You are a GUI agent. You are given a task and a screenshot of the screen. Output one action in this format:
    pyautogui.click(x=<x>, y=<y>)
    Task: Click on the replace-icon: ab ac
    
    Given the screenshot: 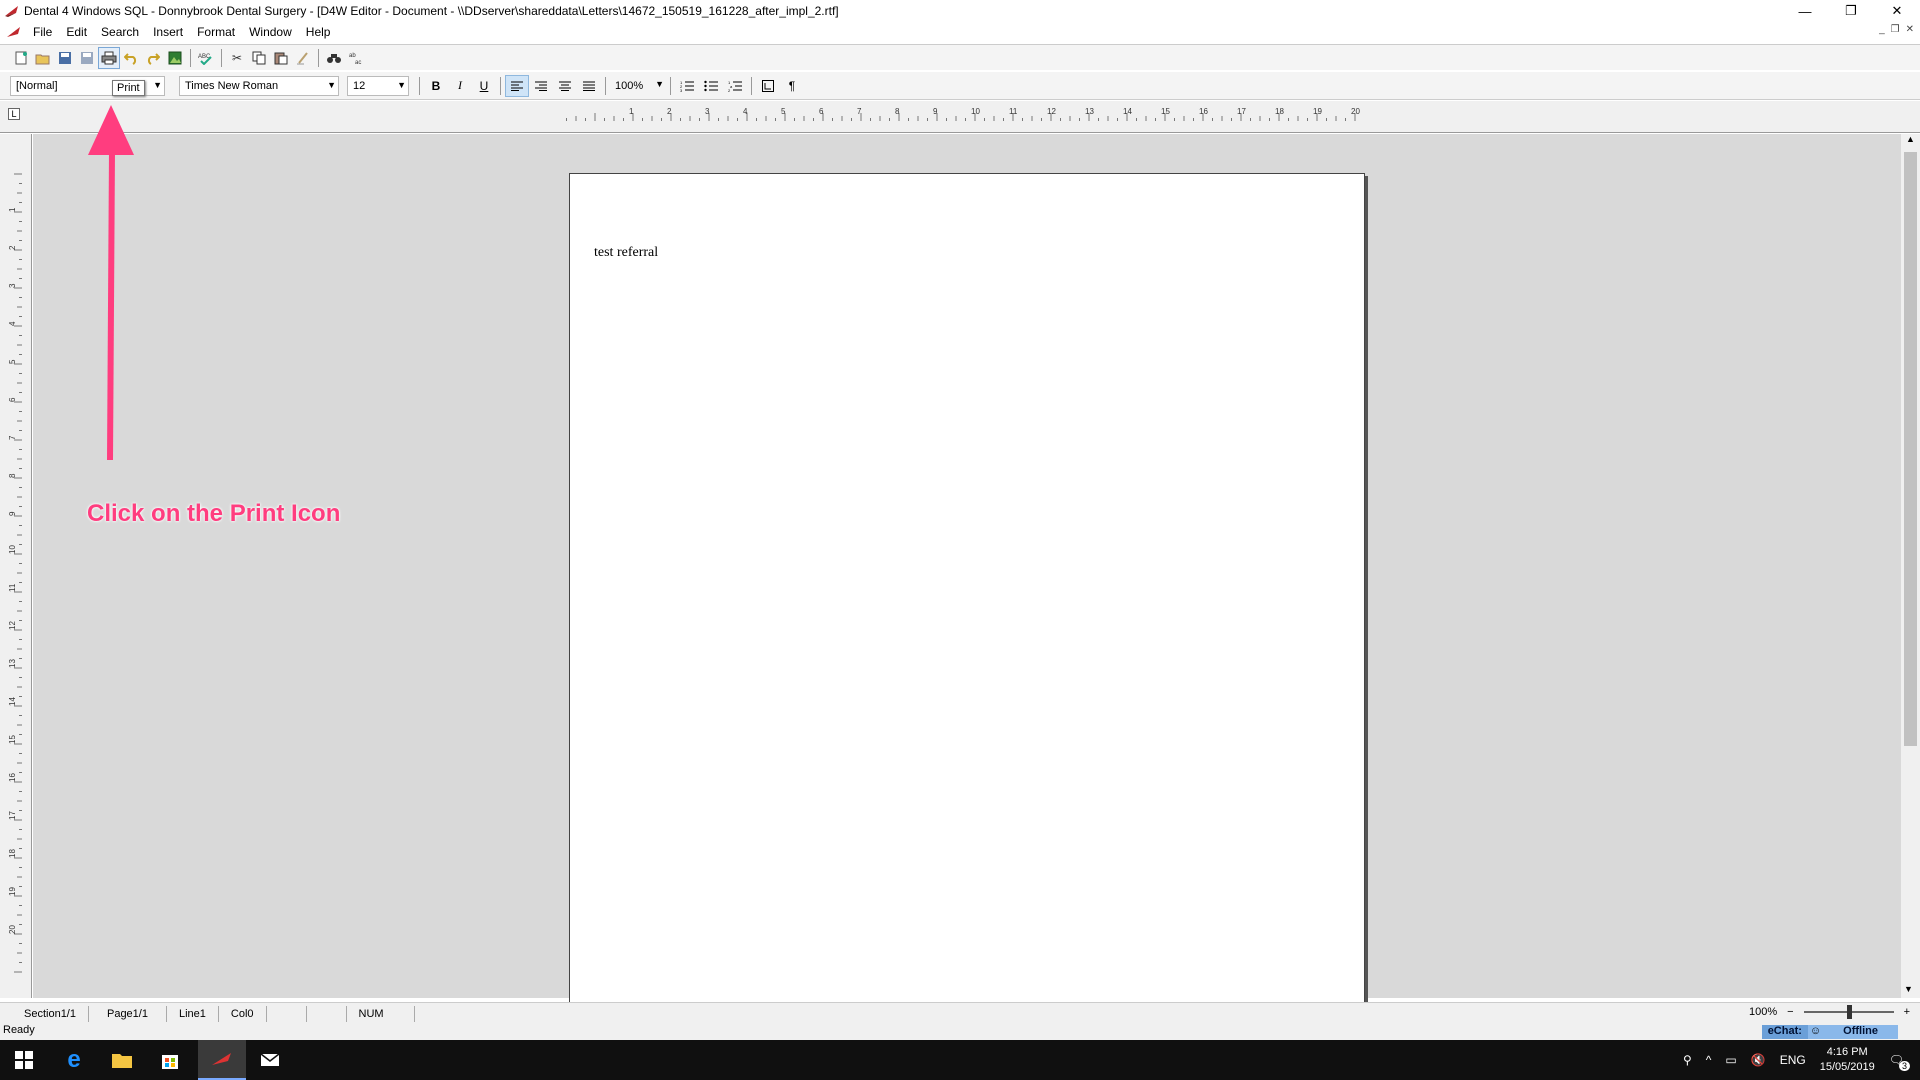 What is the action you would take?
    pyautogui.click(x=356, y=58)
    